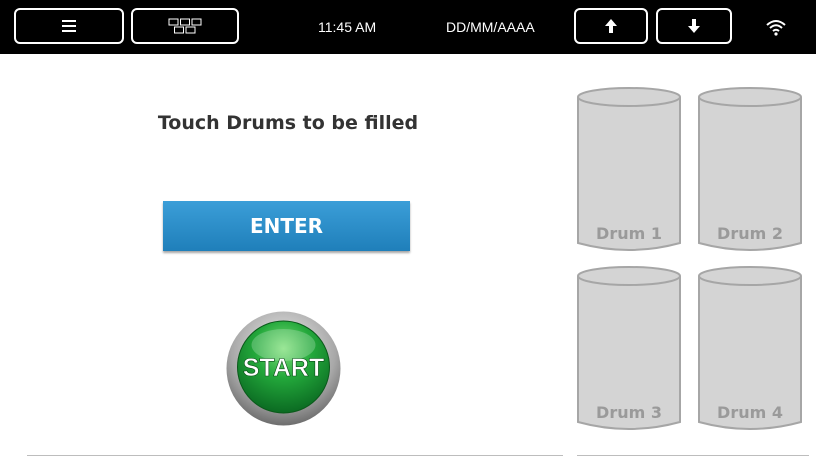 The image size is (816, 476). Describe the element at coordinates (295, 455) in the screenshot. I see `left-divider` at that location.